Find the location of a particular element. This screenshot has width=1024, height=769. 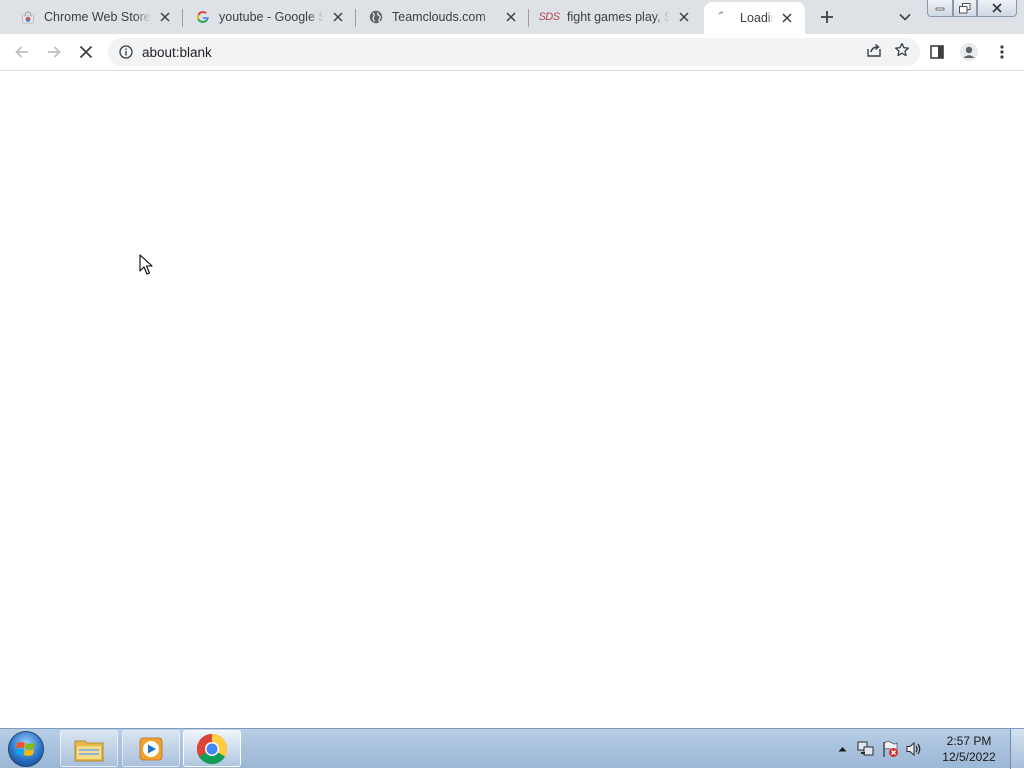

sds-icon: SDS is located at coordinates (549, 17).